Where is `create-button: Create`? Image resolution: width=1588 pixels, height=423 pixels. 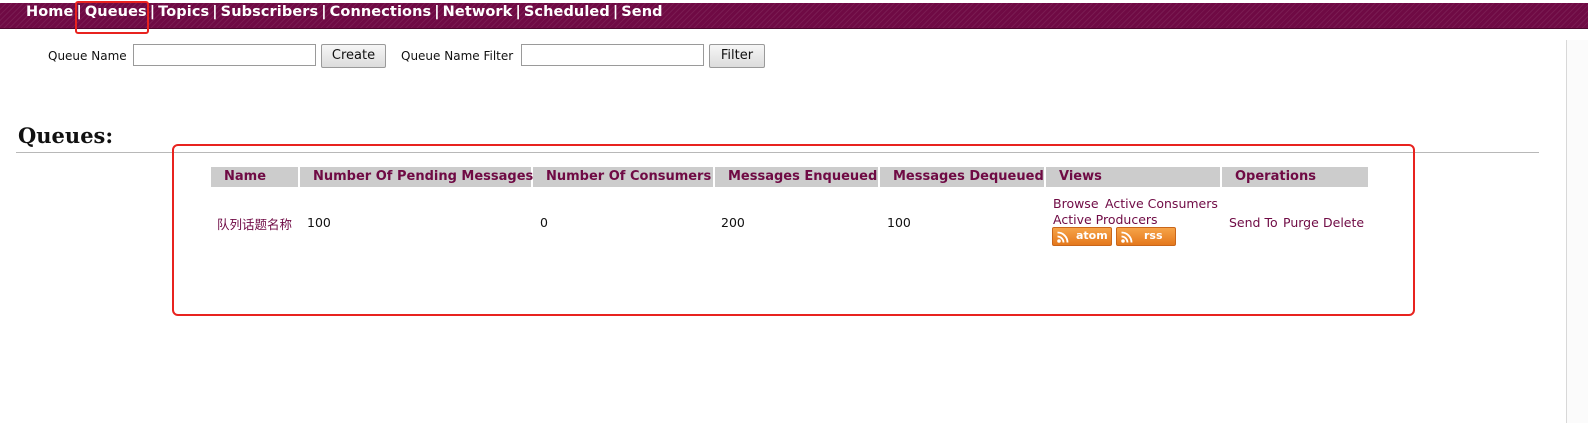 create-button: Create is located at coordinates (353, 56).